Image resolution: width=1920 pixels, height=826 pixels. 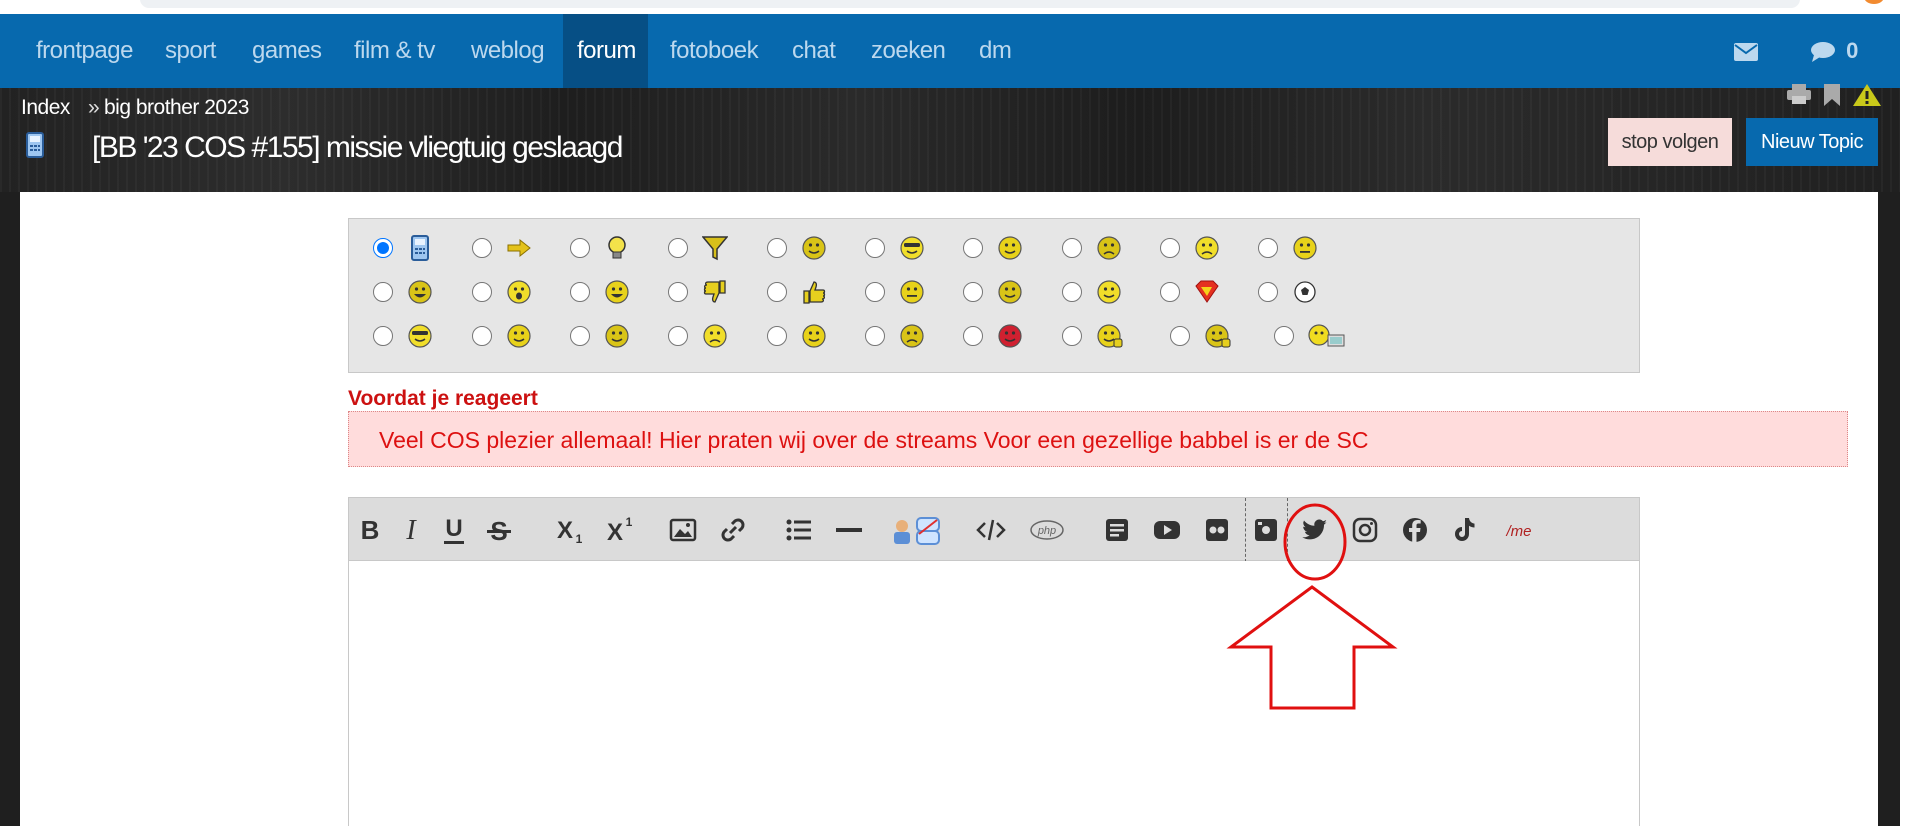 I want to click on messages-indicator: 0, so click(x=1834, y=51).